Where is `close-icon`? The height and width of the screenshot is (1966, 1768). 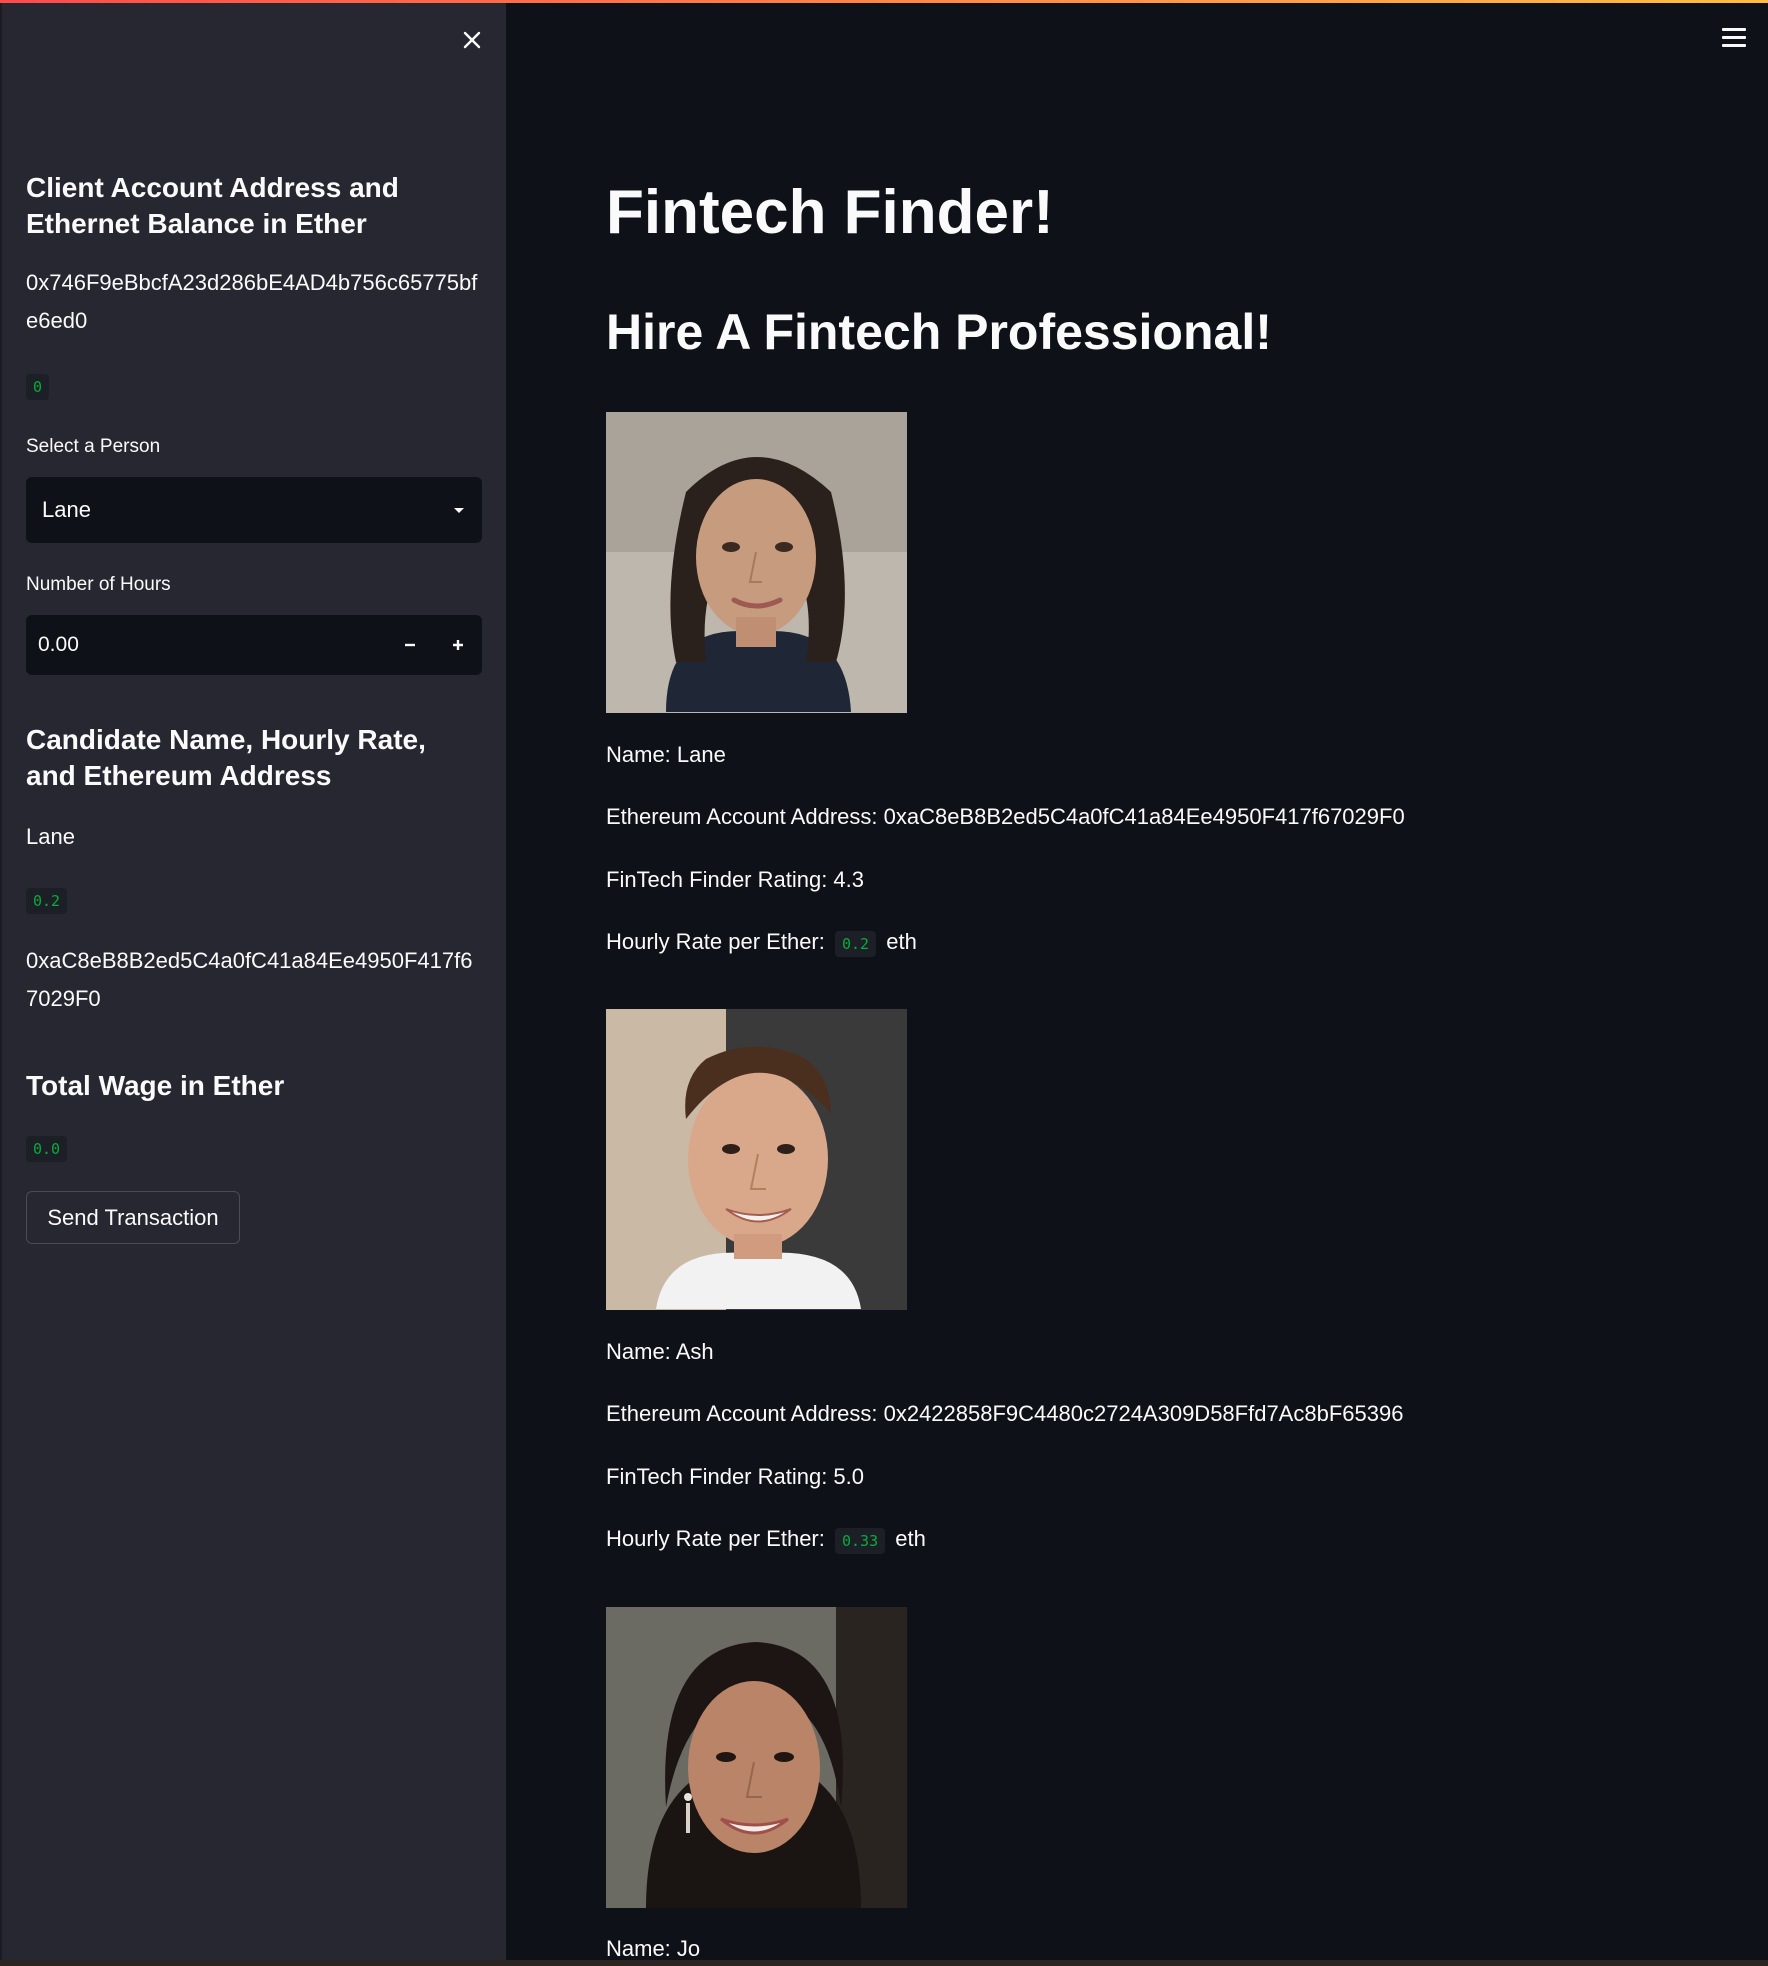 close-icon is located at coordinates (472, 40).